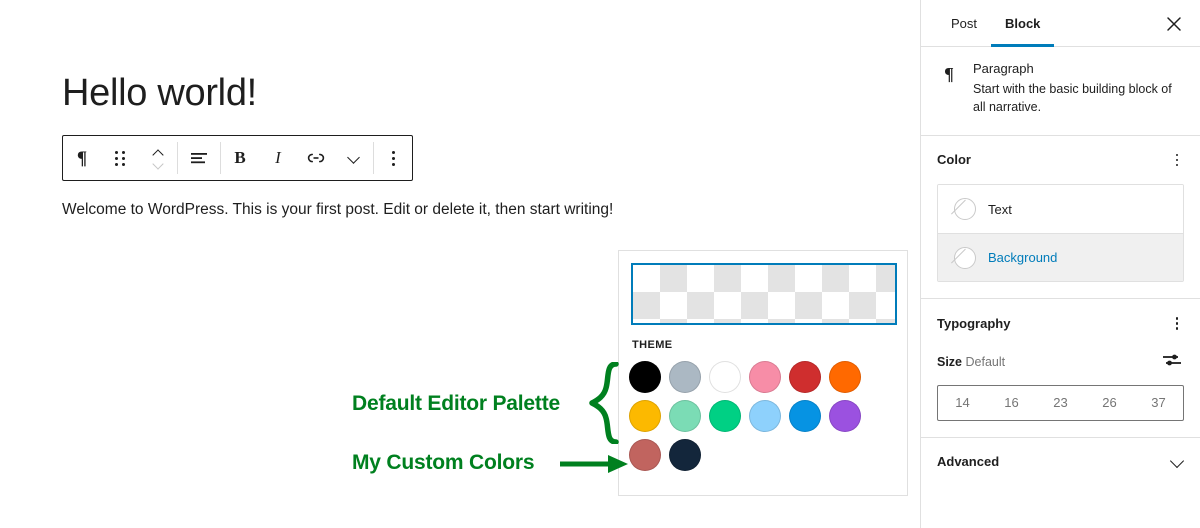 The image size is (1200, 528). Describe the element at coordinates (725, 416) in the screenshot. I see `palette-swatch-vivid-green-cyan` at that location.